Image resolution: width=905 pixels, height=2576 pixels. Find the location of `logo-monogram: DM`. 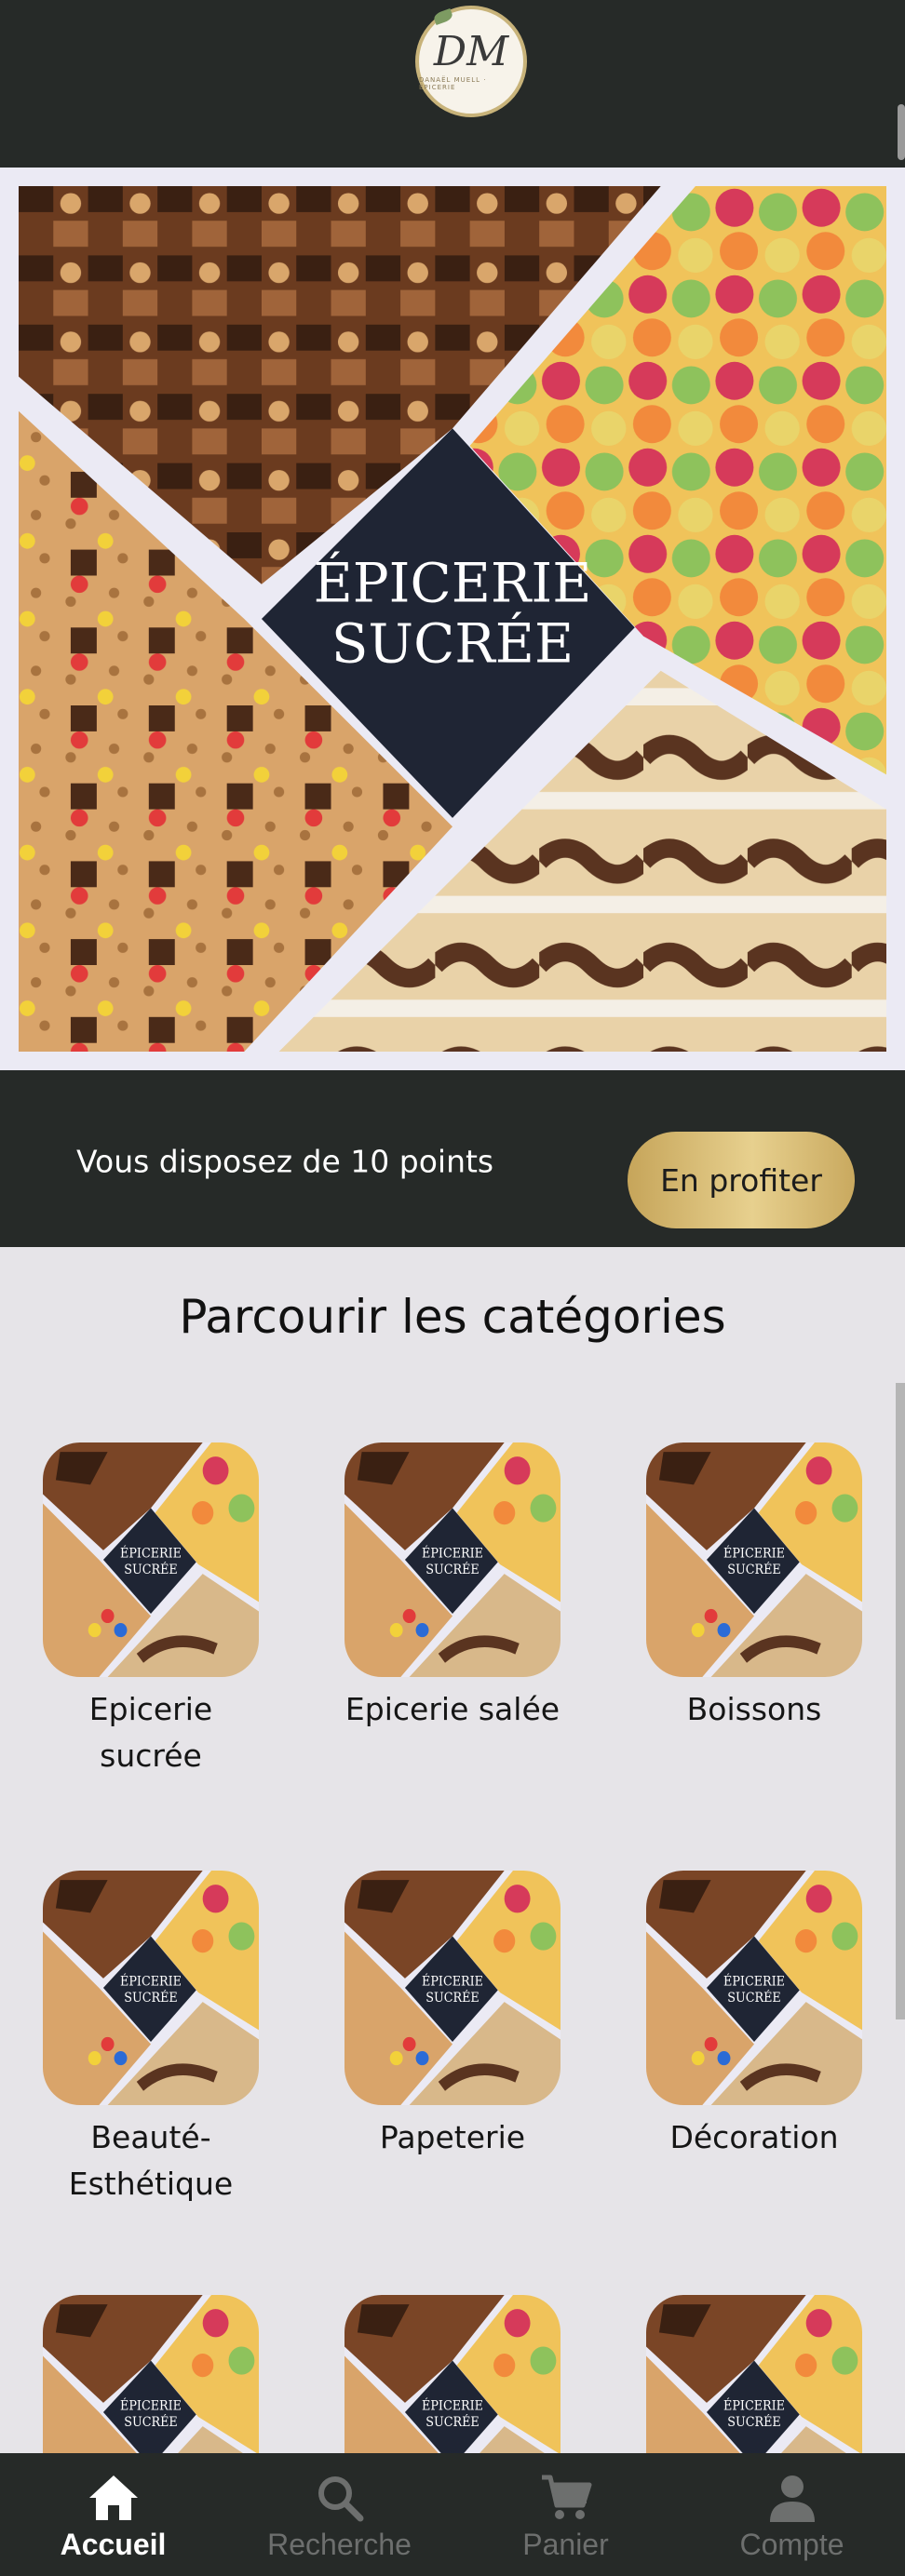

logo-monogram: DM is located at coordinates (471, 51).